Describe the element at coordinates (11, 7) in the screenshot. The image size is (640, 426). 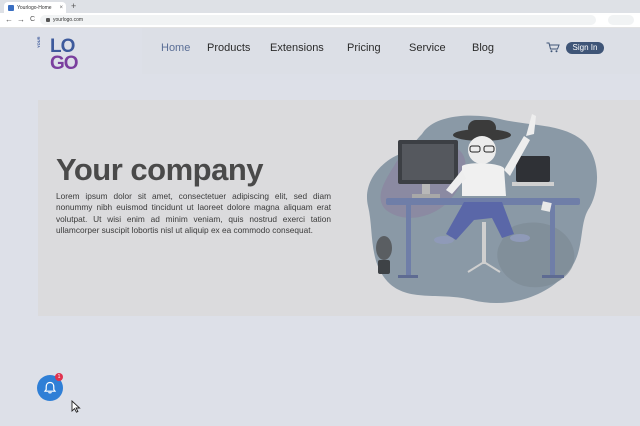
I see `favicon-icon` at that location.